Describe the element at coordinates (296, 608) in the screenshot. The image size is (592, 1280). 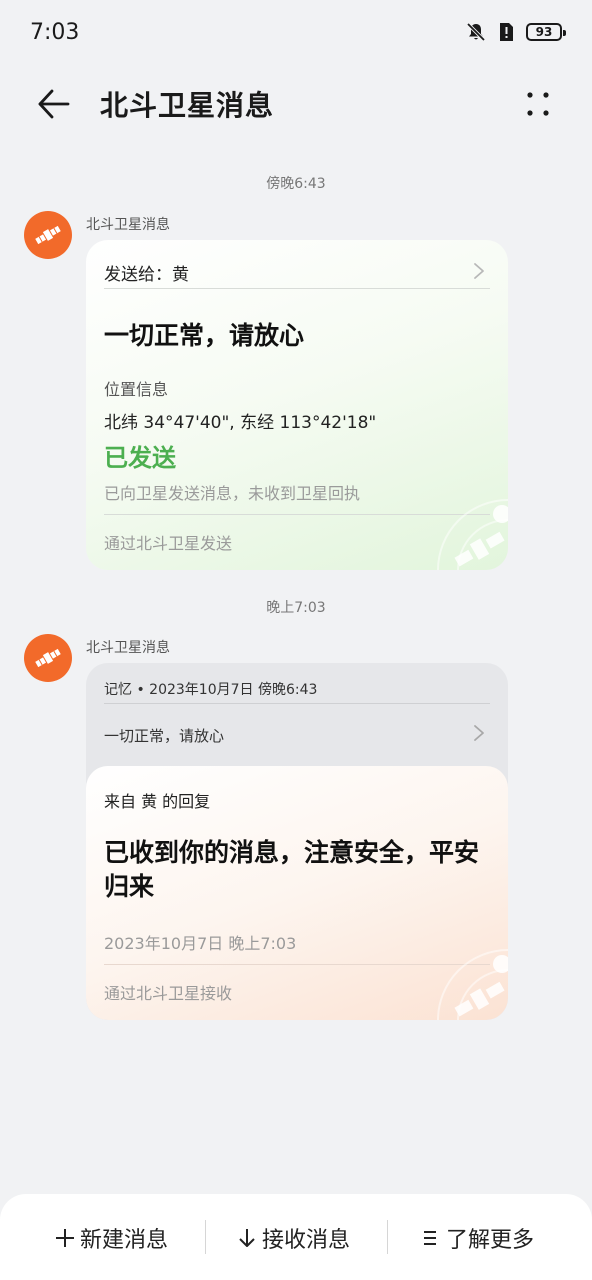
I see `timestamp-separator: 晚上7:03` at that location.